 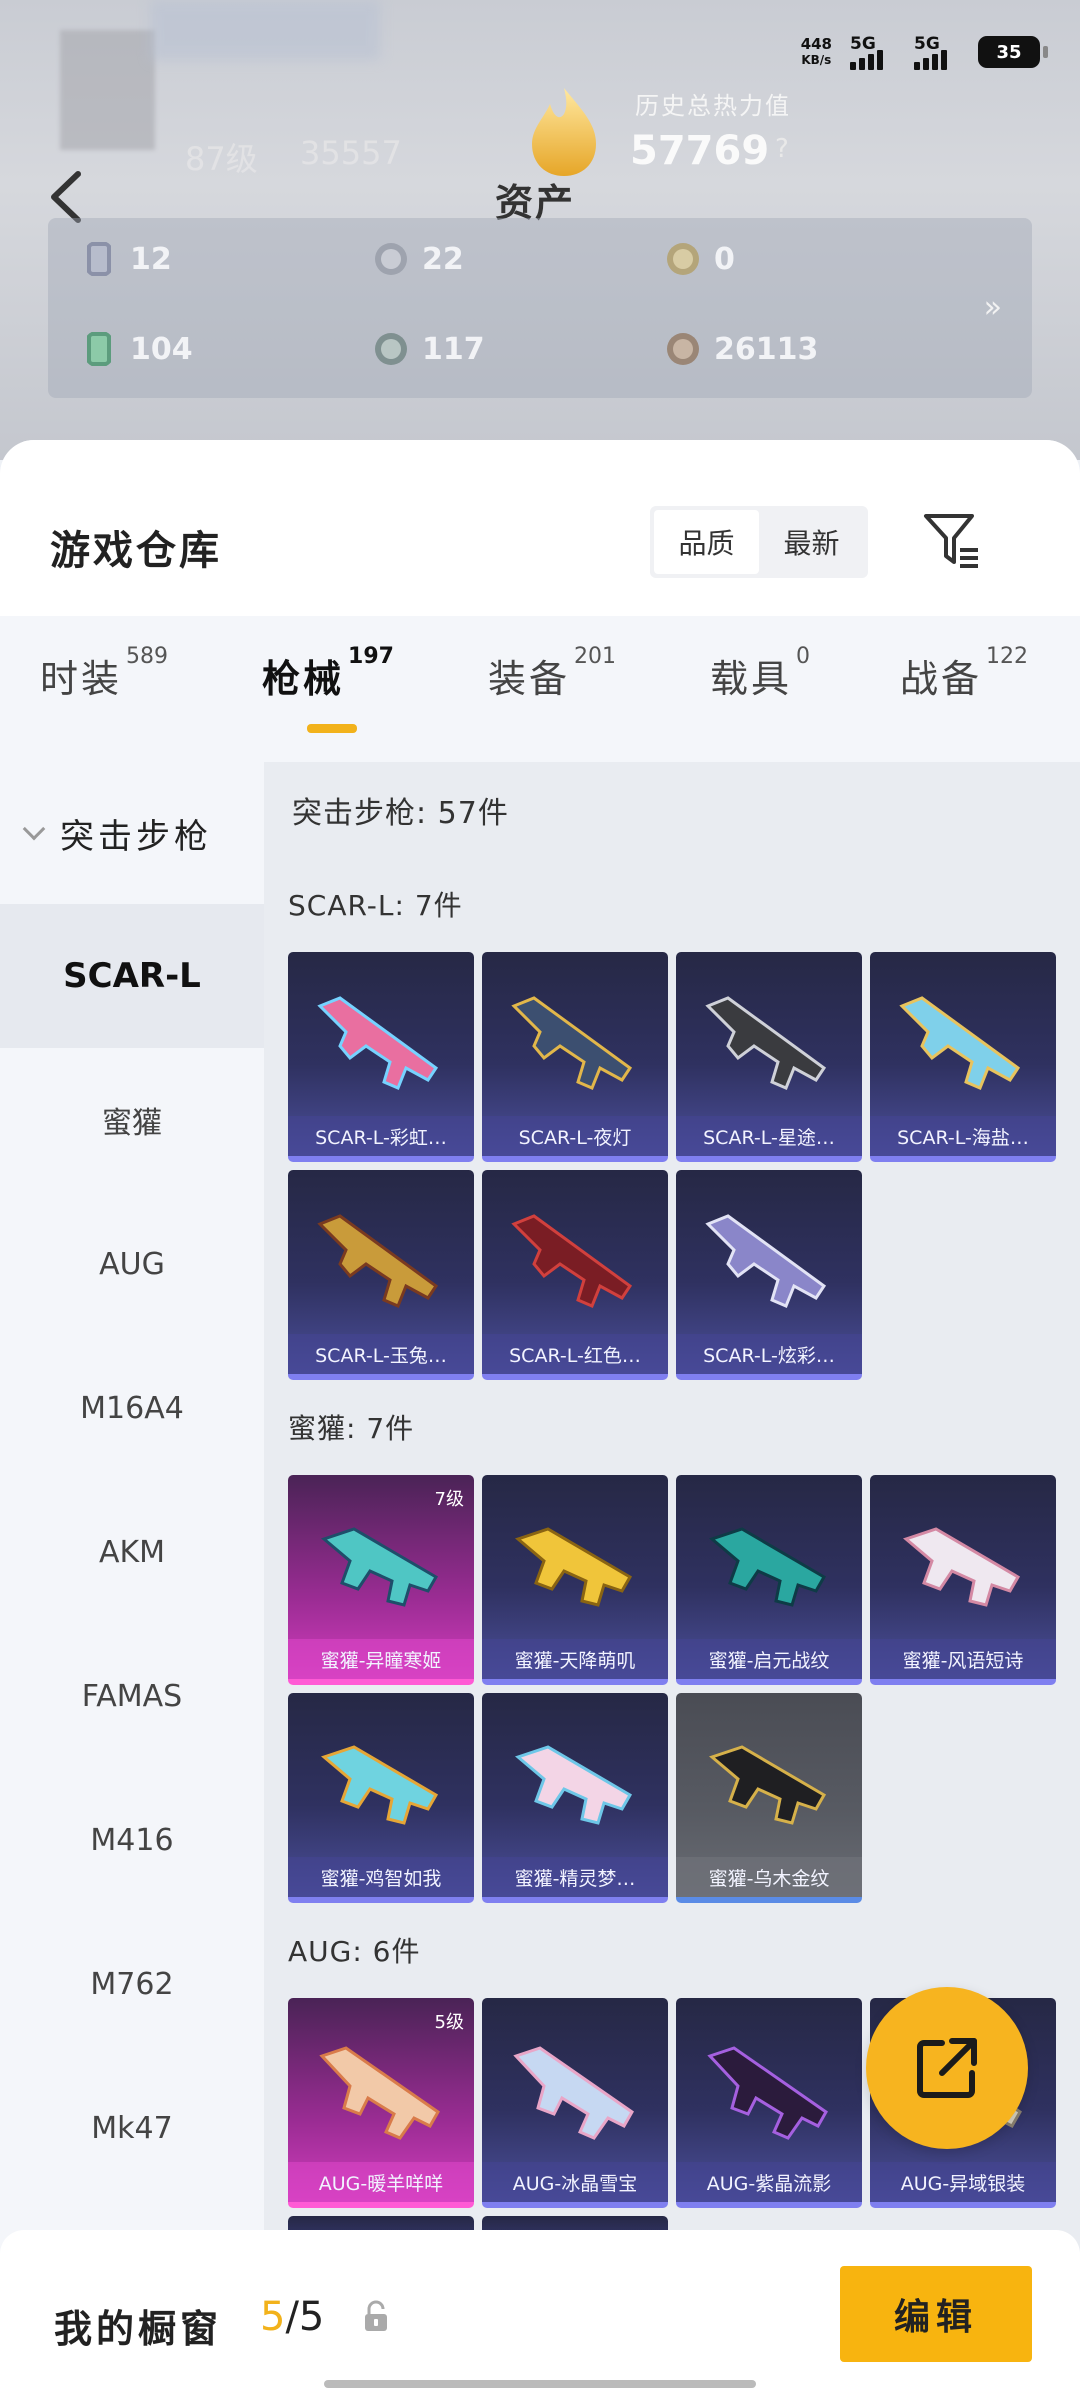 I want to click on heat-label: 历史总热力值, so click(x=713, y=106).